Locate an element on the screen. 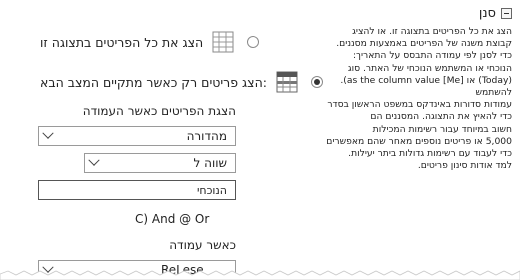  description-line: חשוב במיוחד עבור רשימות המכילות is located at coordinates (442, 129).